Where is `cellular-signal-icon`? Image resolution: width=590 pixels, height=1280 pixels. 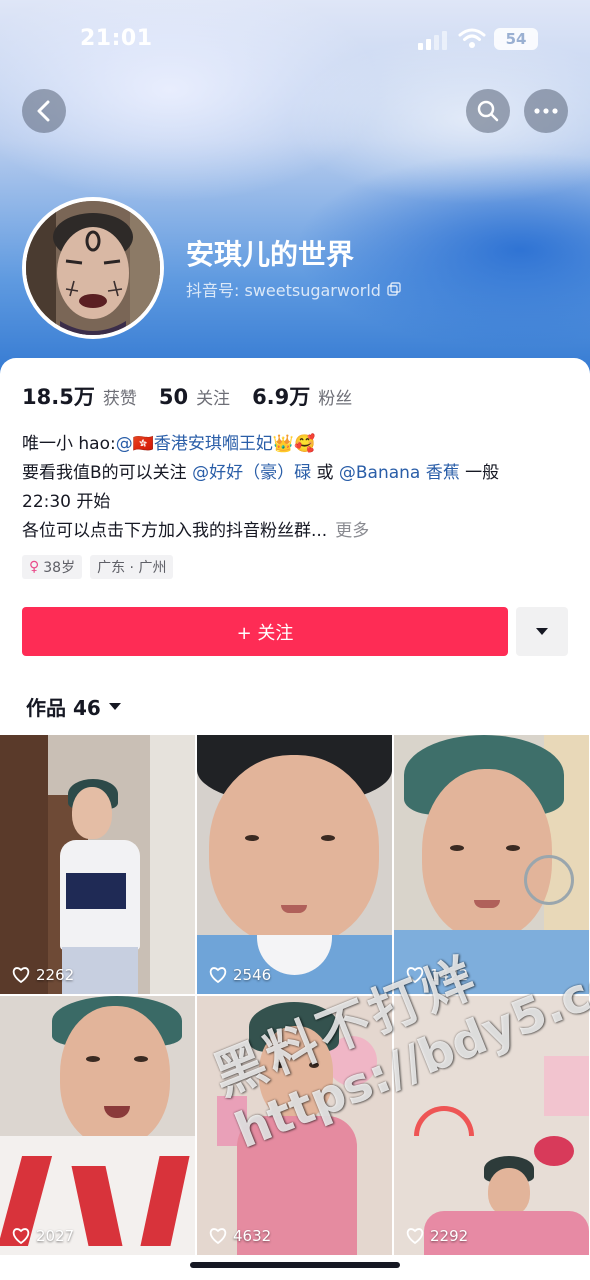 cellular-signal-icon is located at coordinates (433, 40).